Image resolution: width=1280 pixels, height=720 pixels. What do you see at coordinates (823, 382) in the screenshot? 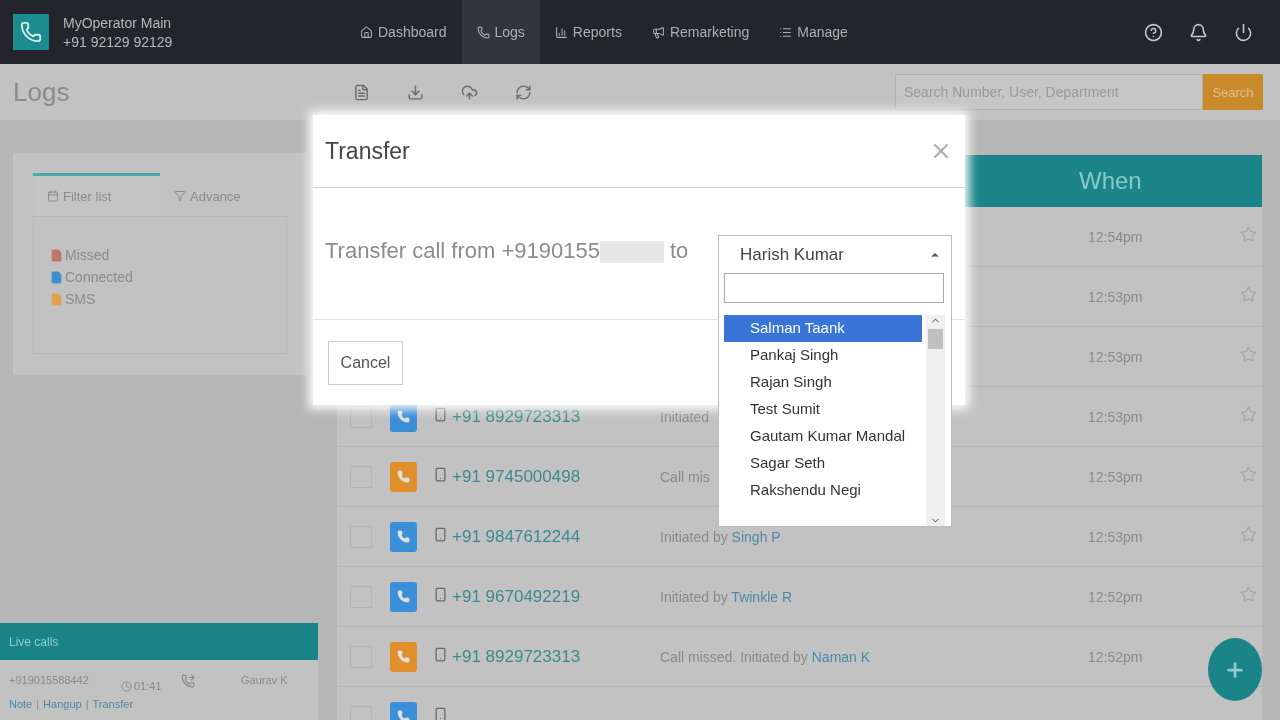
I see `dropdown-option: Rajan Singh` at bounding box center [823, 382].